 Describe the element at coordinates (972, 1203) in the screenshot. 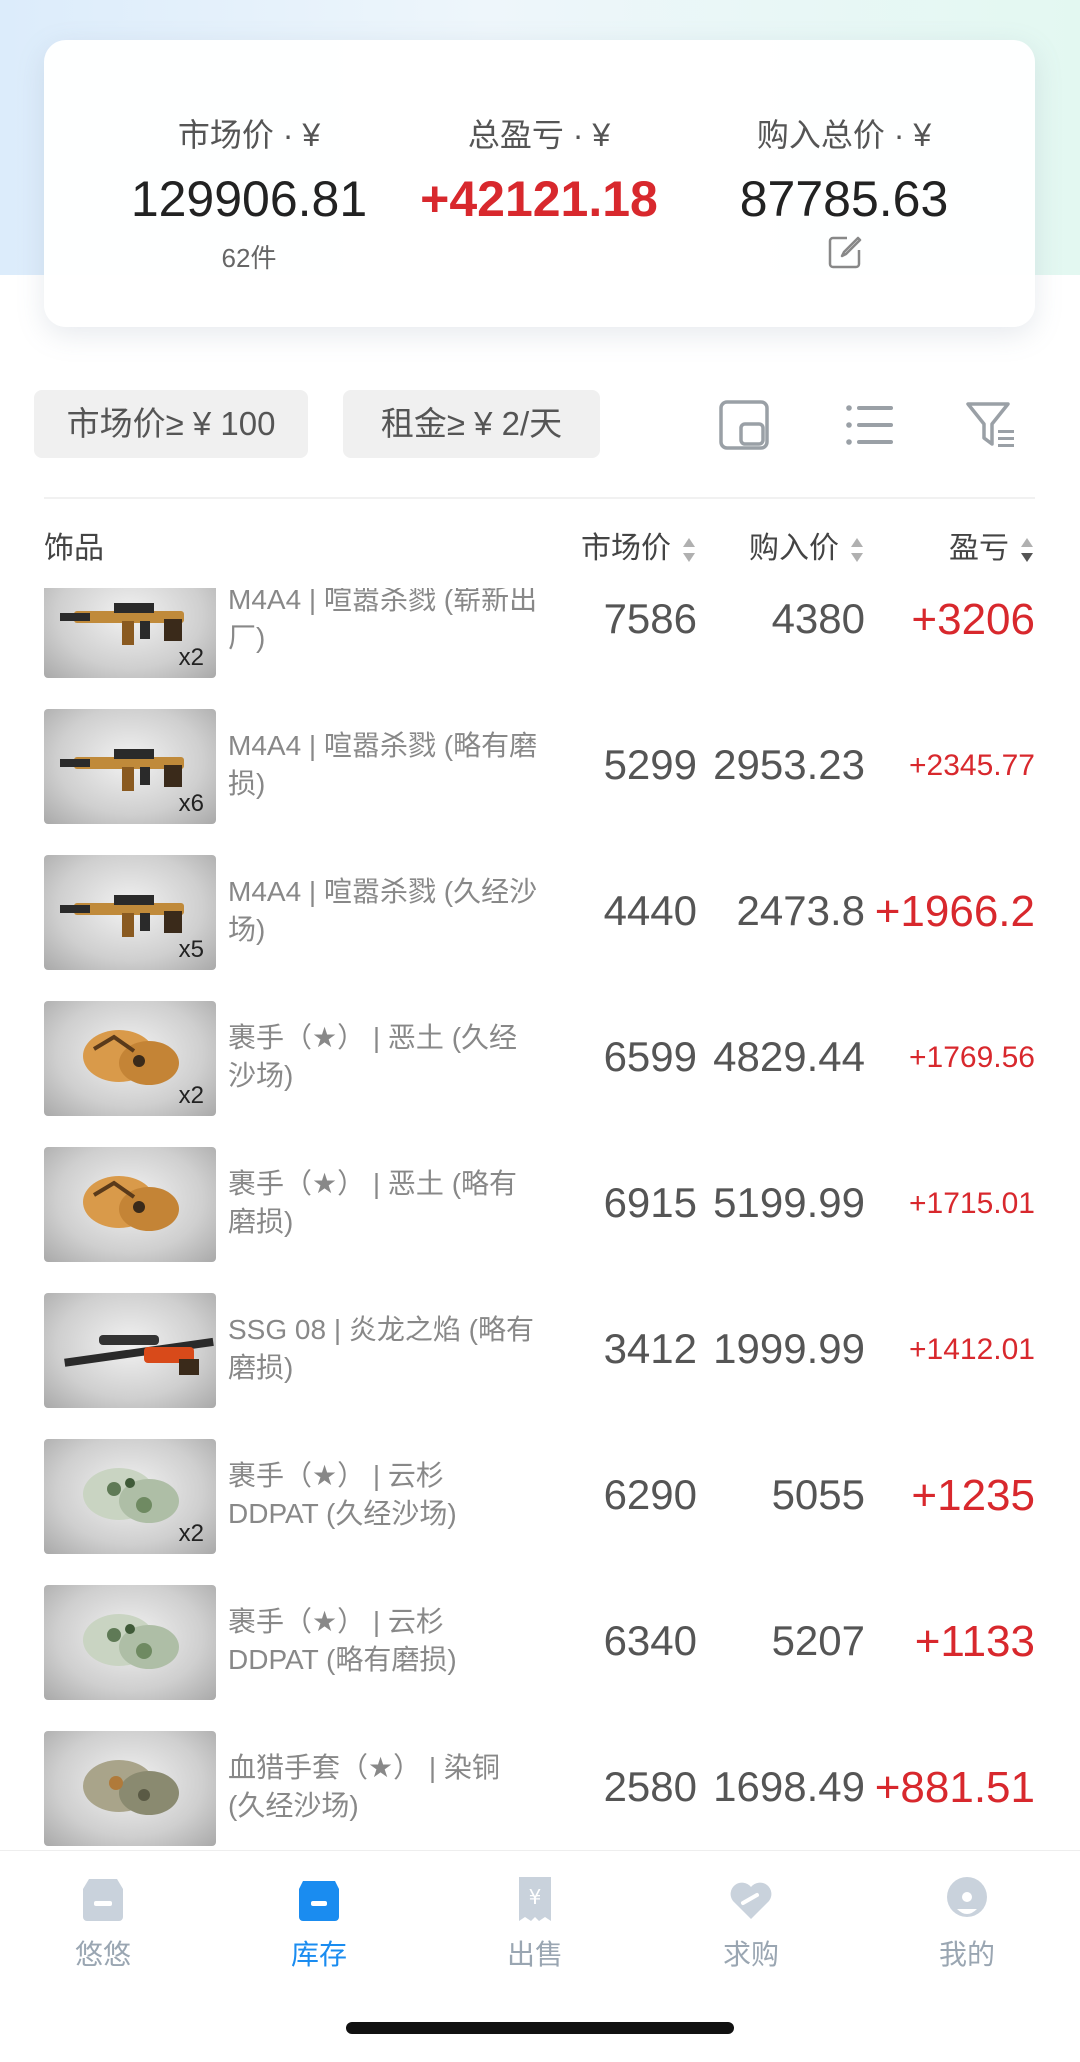

I see `item-profit-loss: +1715.01` at that location.